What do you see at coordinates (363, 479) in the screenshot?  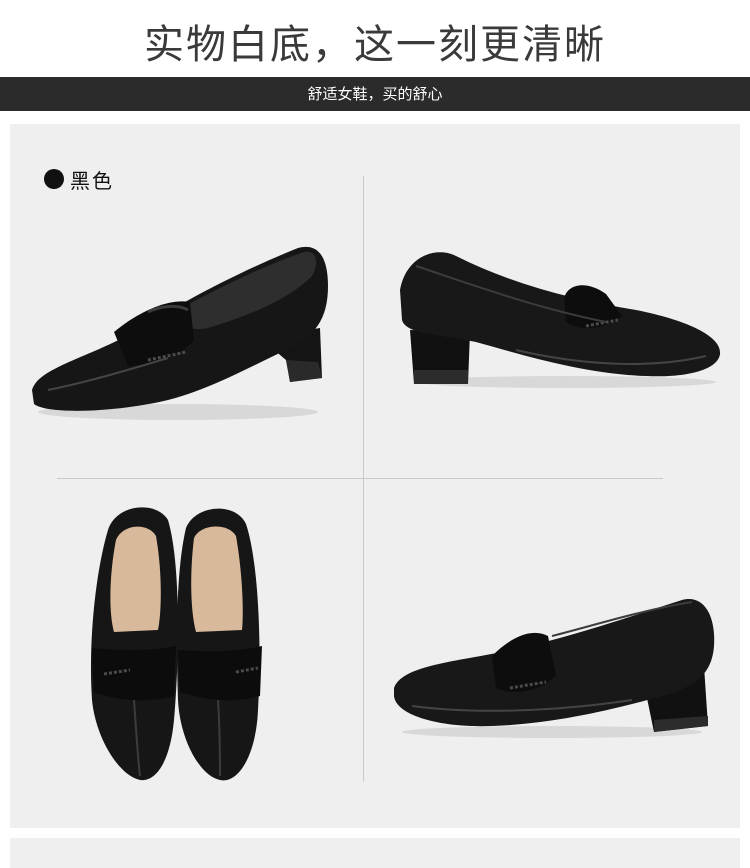 I see `vertical-divider` at bounding box center [363, 479].